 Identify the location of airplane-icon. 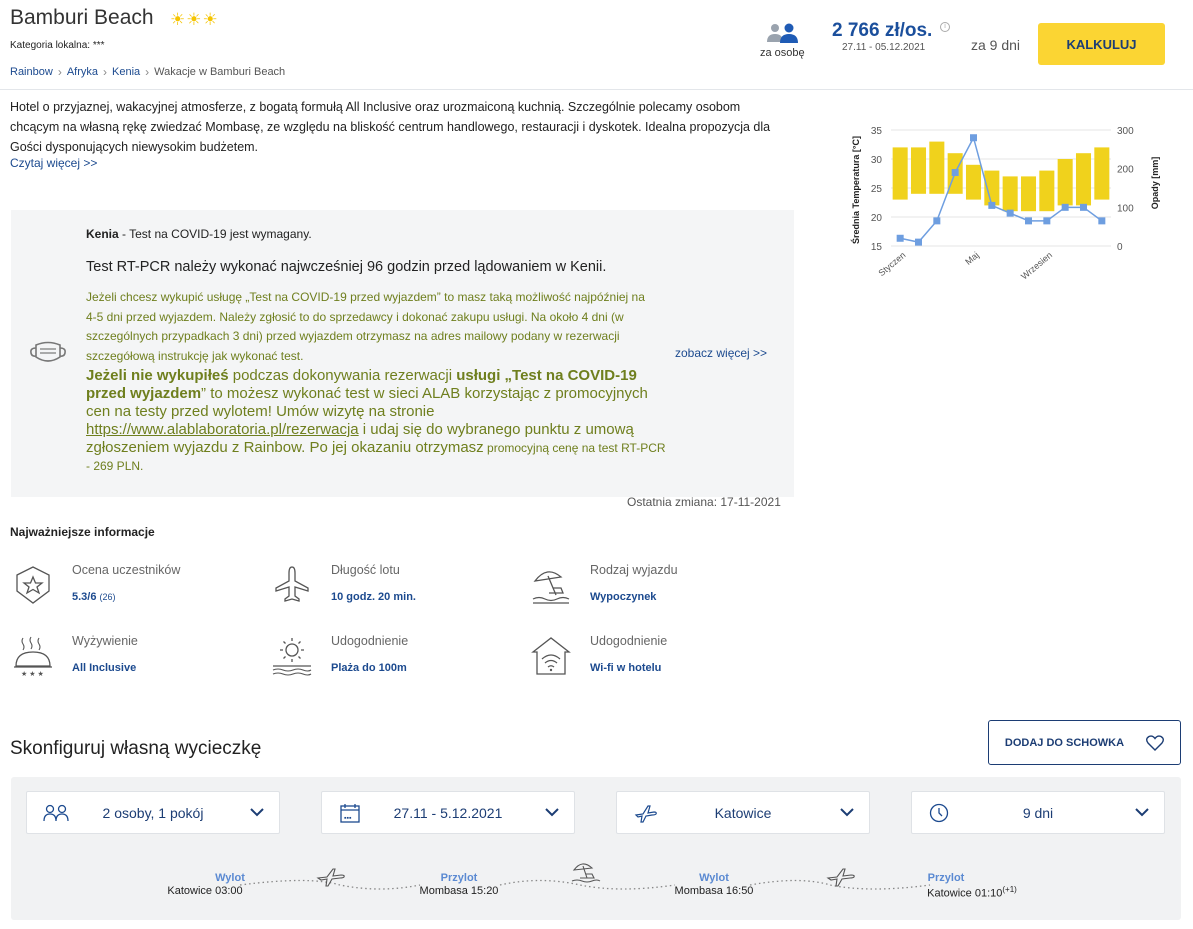
(292, 584).